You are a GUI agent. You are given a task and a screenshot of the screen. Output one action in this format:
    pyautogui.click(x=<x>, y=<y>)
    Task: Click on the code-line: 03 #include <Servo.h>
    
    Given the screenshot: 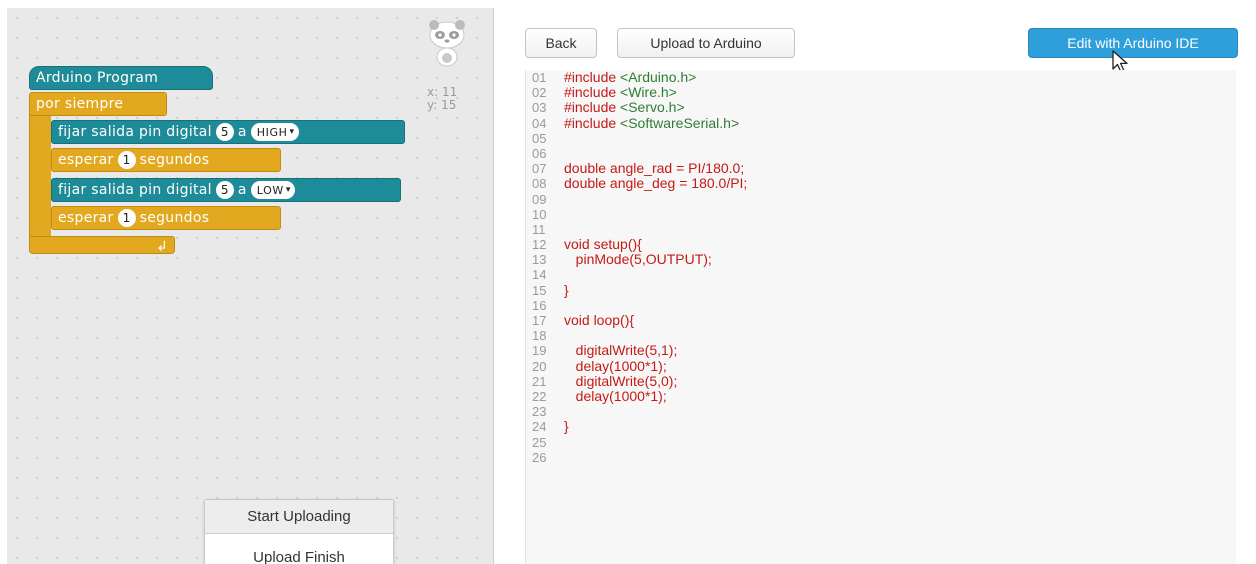 What is the action you would take?
    pyautogui.click(x=881, y=107)
    